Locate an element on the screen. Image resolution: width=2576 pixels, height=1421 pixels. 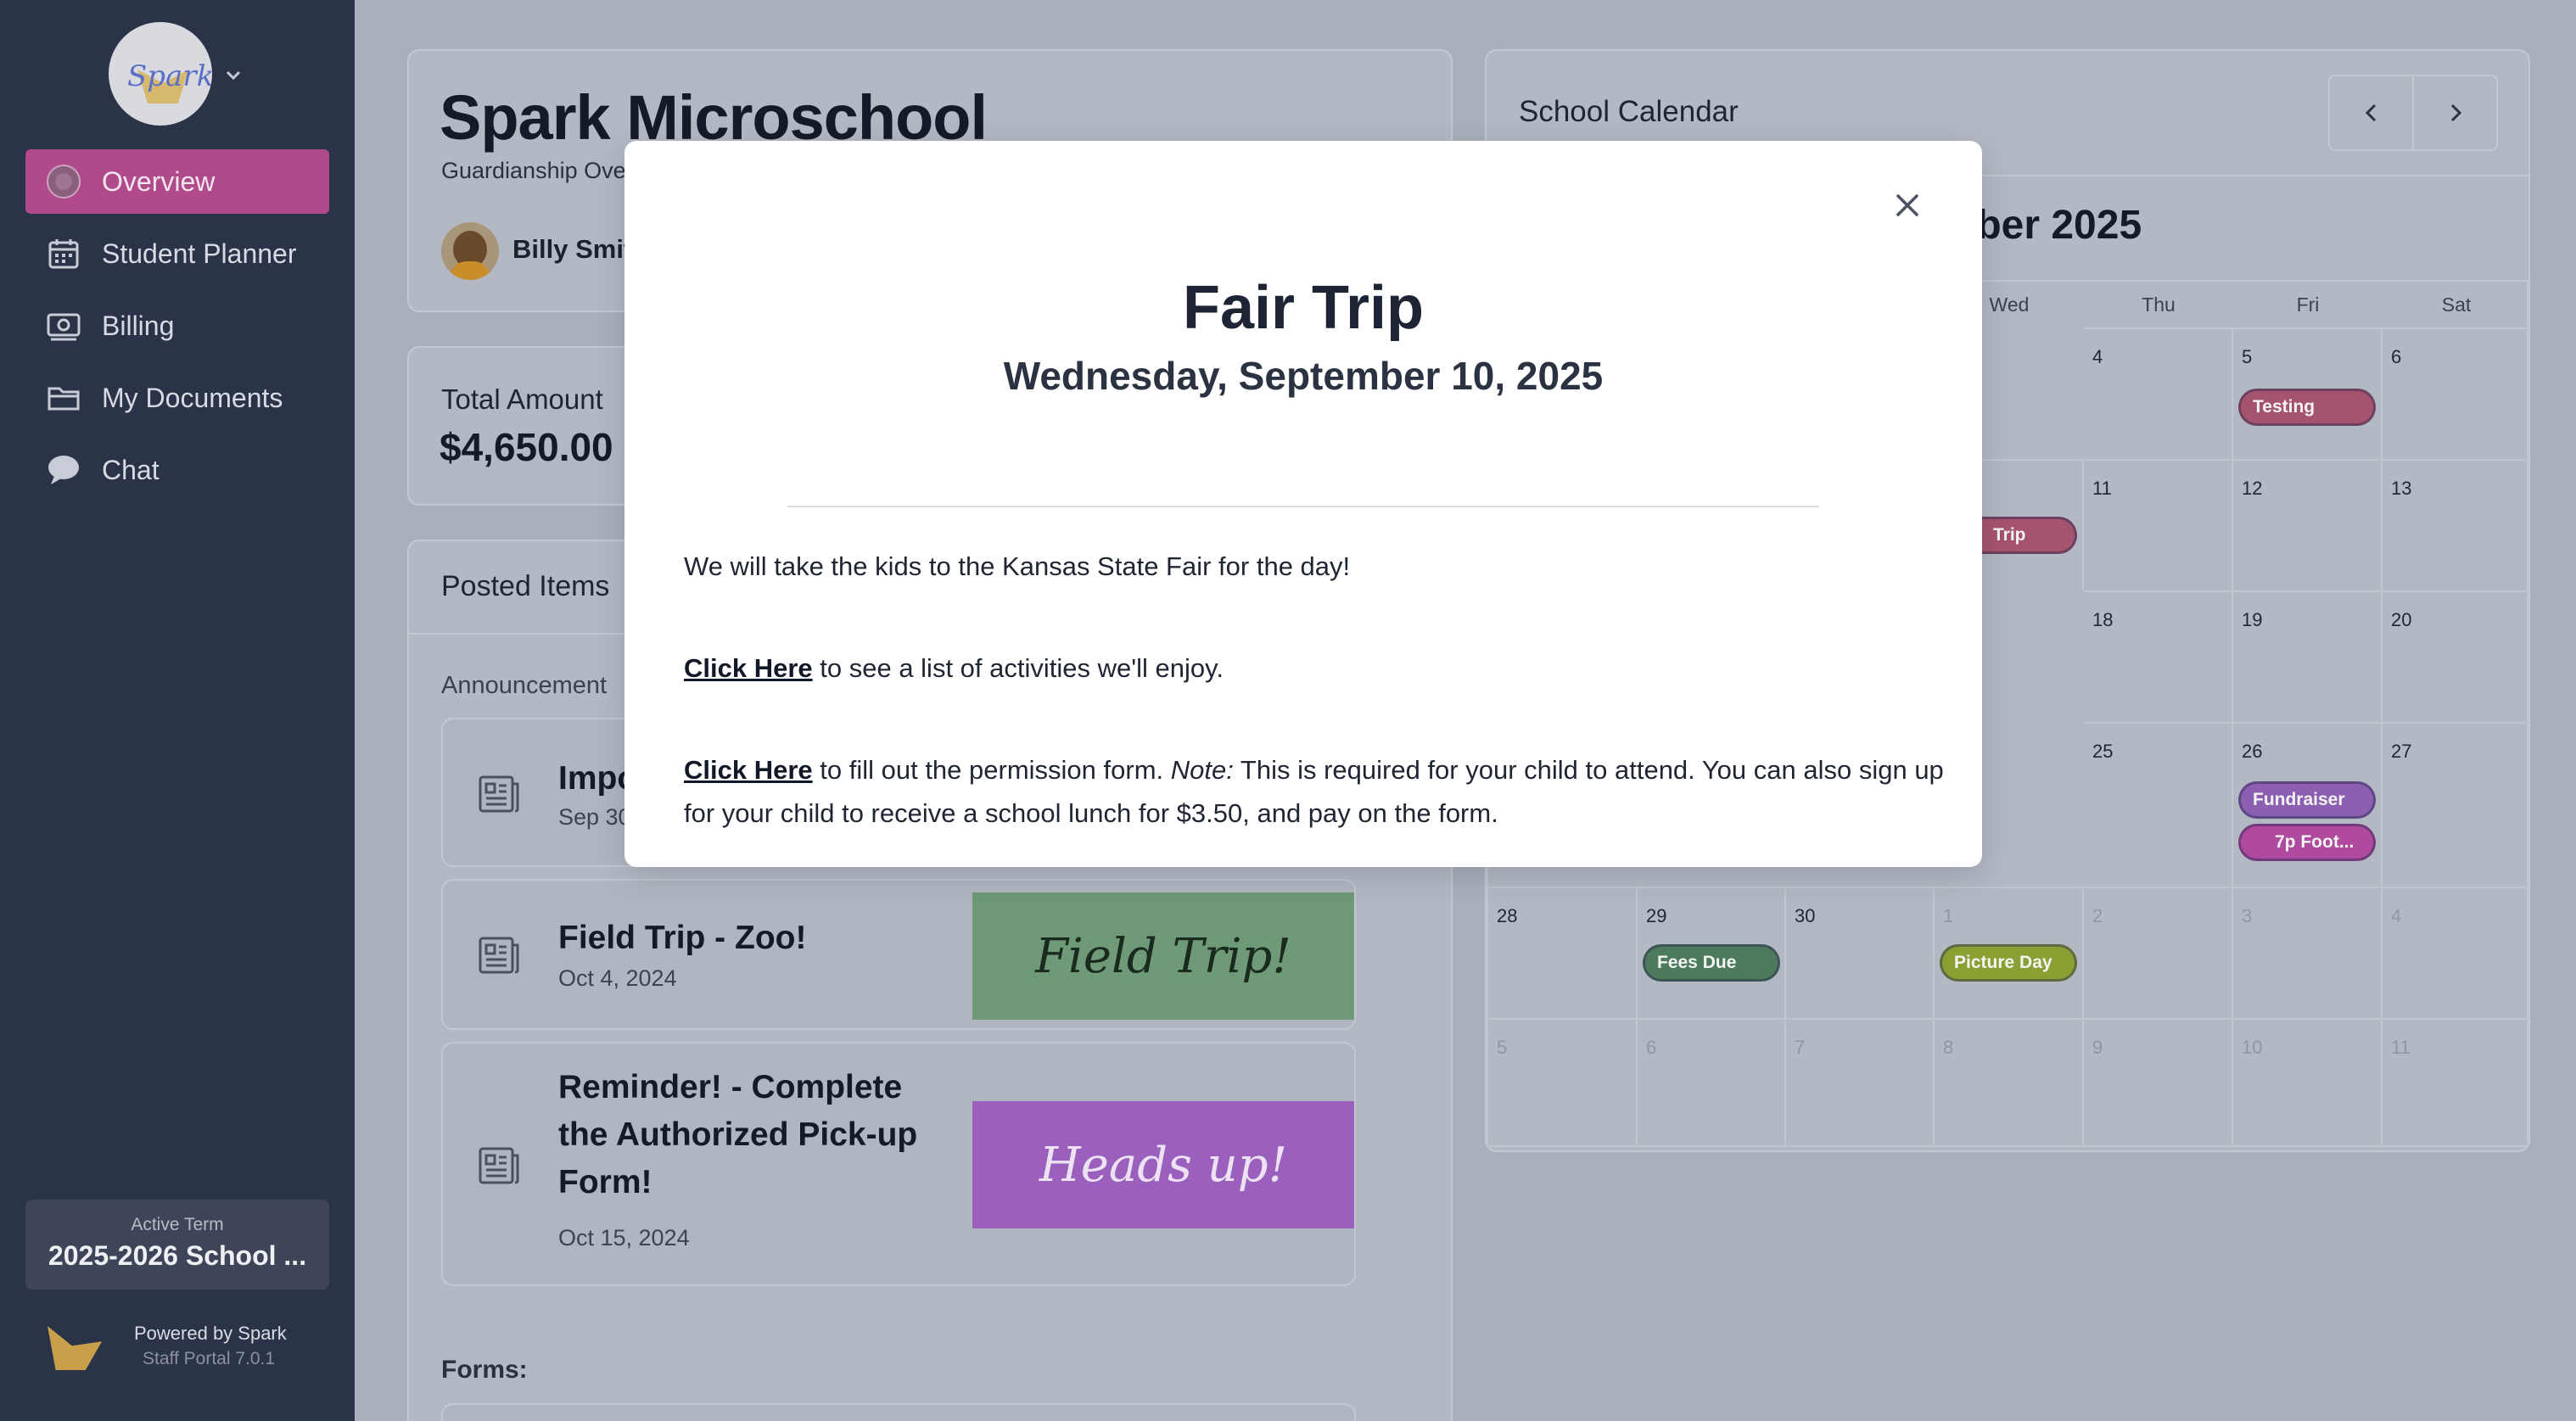
weekday-header: Fri is located at coordinates (2308, 304).